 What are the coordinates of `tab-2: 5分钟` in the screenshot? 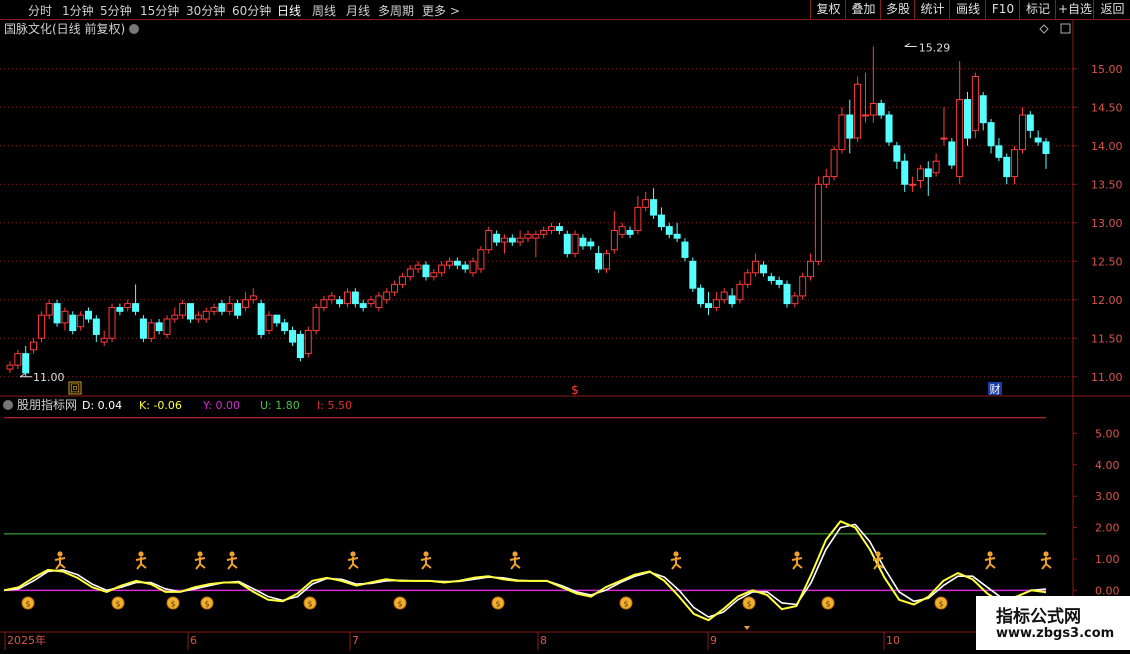 It's located at (116, 10).